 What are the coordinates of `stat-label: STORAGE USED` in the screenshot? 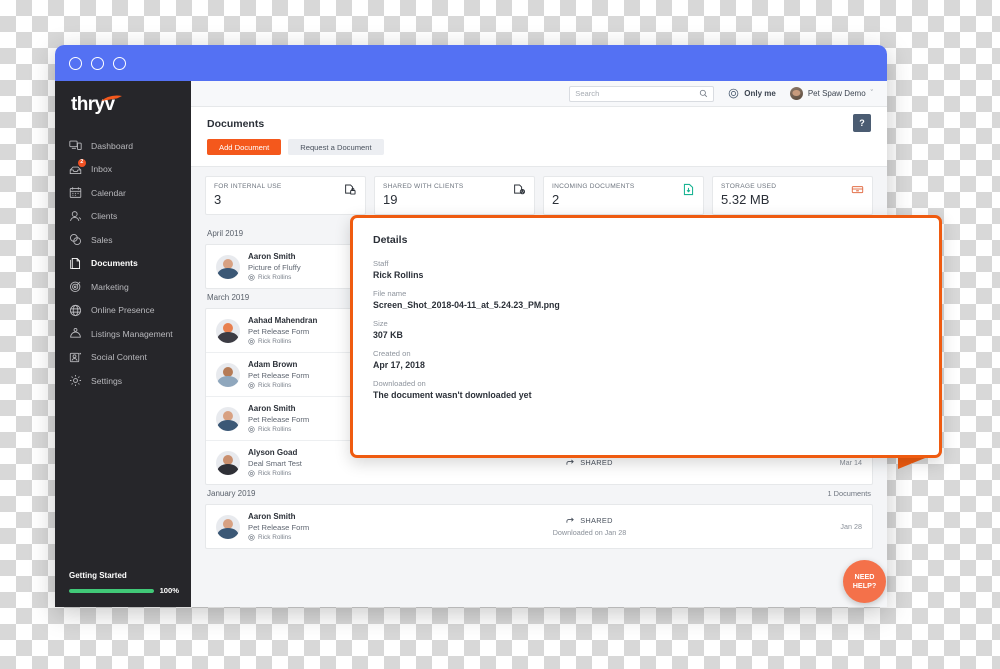 It's located at (749, 186).